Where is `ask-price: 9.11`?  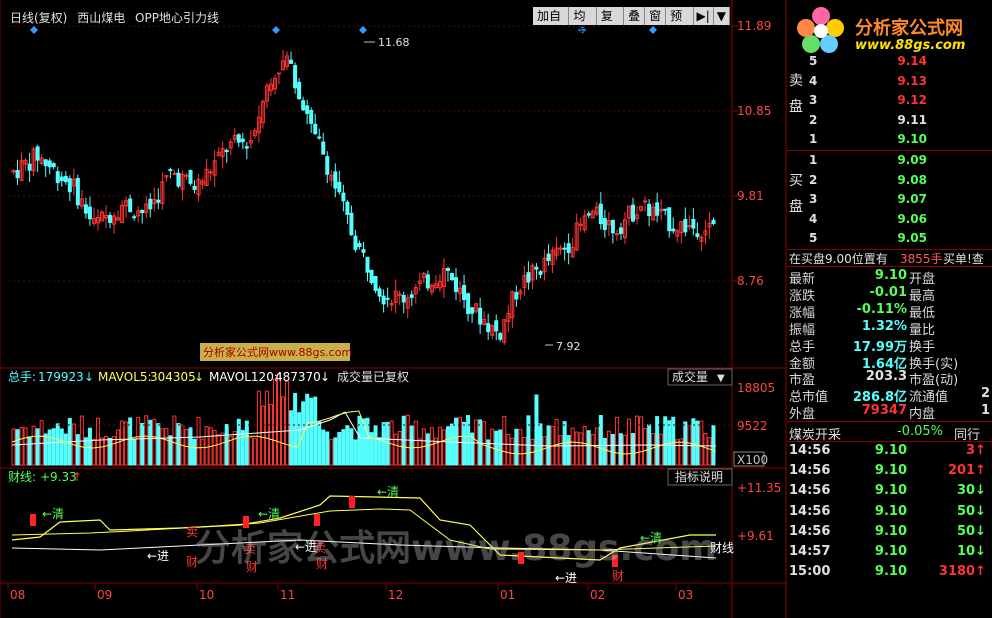 ask-price: 9.11 is located at coordinates (912, 119).